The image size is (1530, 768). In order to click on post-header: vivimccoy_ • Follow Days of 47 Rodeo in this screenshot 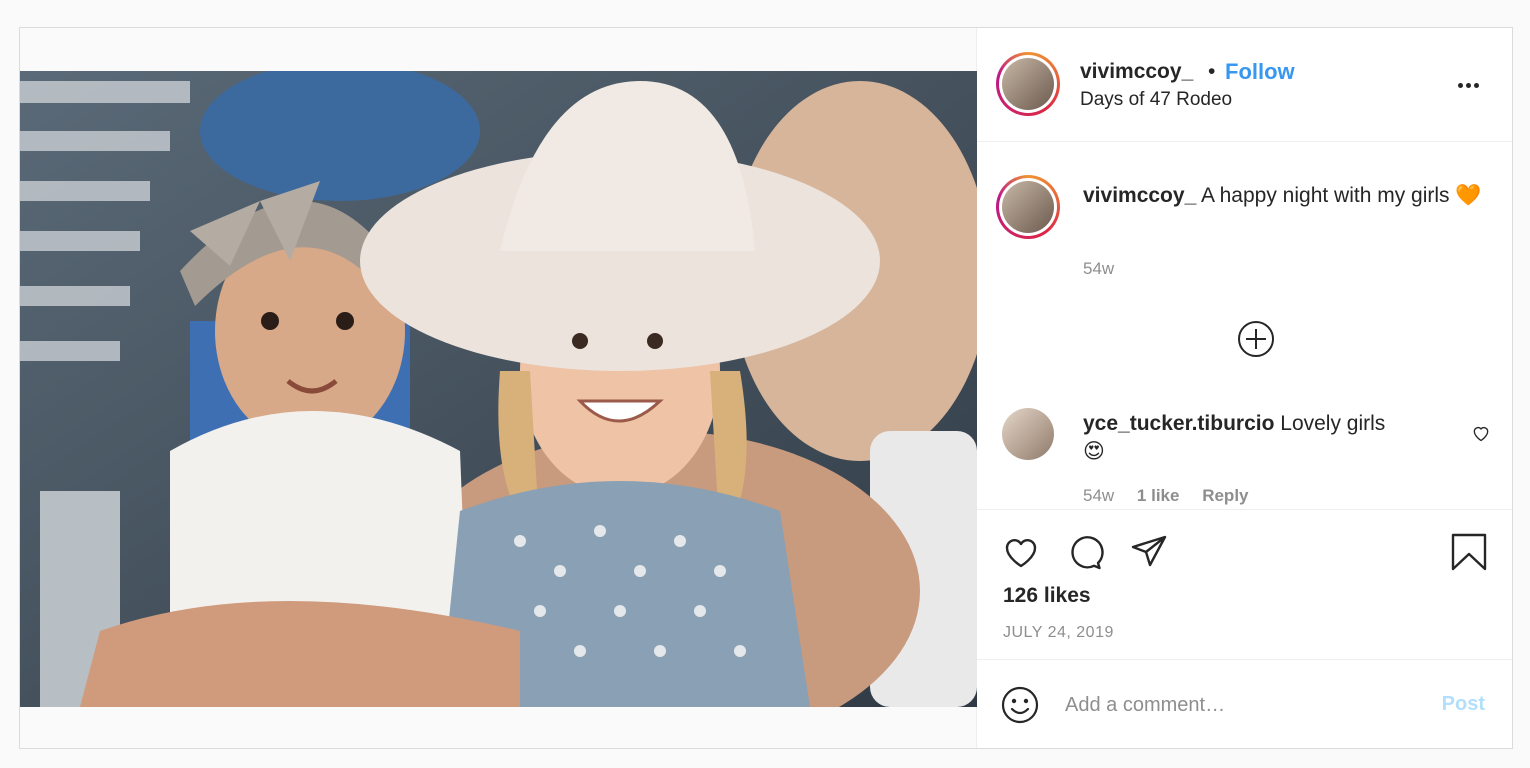, I will do `click(1244, 85)`.